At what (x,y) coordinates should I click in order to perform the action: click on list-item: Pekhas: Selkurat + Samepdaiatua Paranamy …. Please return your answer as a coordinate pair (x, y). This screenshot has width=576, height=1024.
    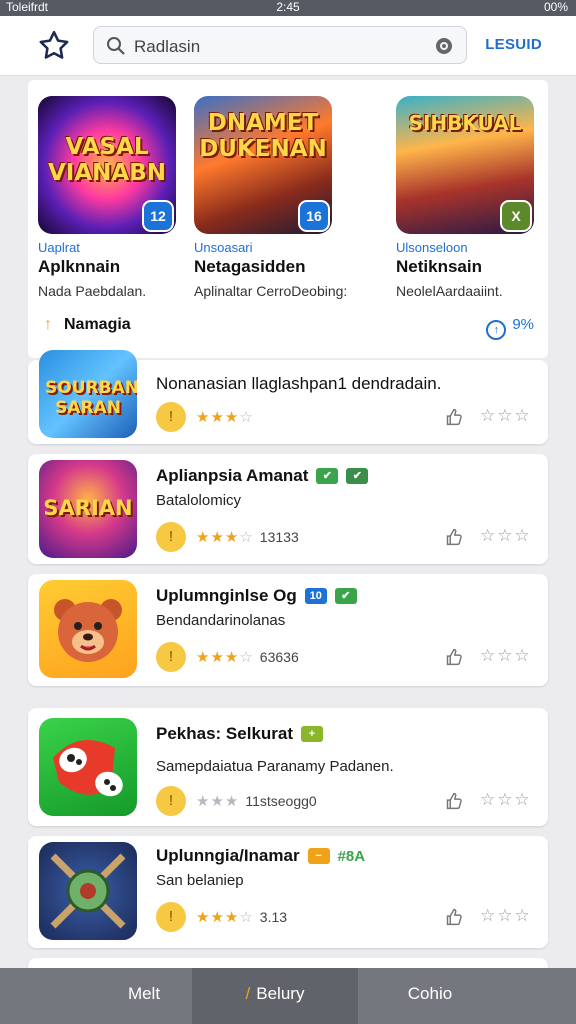
    Looking at the image, I should click on (288, 767).